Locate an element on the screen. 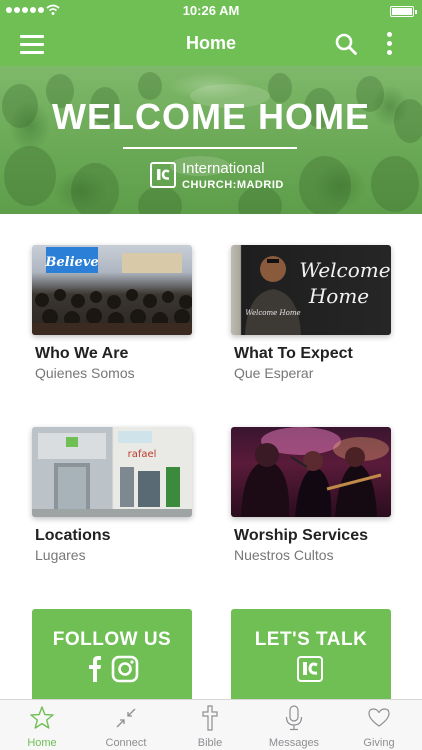 This screenshot has height=750, width=422. tab-giving: Giving is located at coordinates (379, 725).